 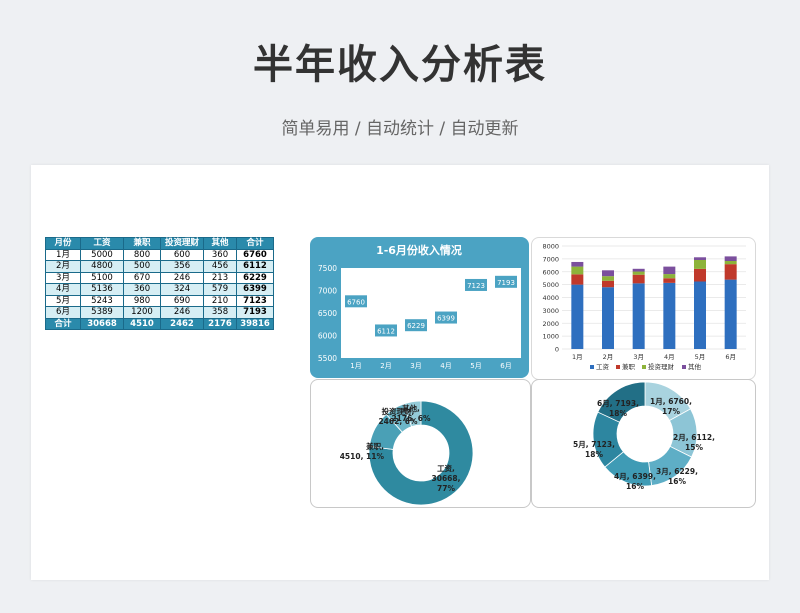 I want to click on x-tick-label: 6月, so click(x=505, y=366).